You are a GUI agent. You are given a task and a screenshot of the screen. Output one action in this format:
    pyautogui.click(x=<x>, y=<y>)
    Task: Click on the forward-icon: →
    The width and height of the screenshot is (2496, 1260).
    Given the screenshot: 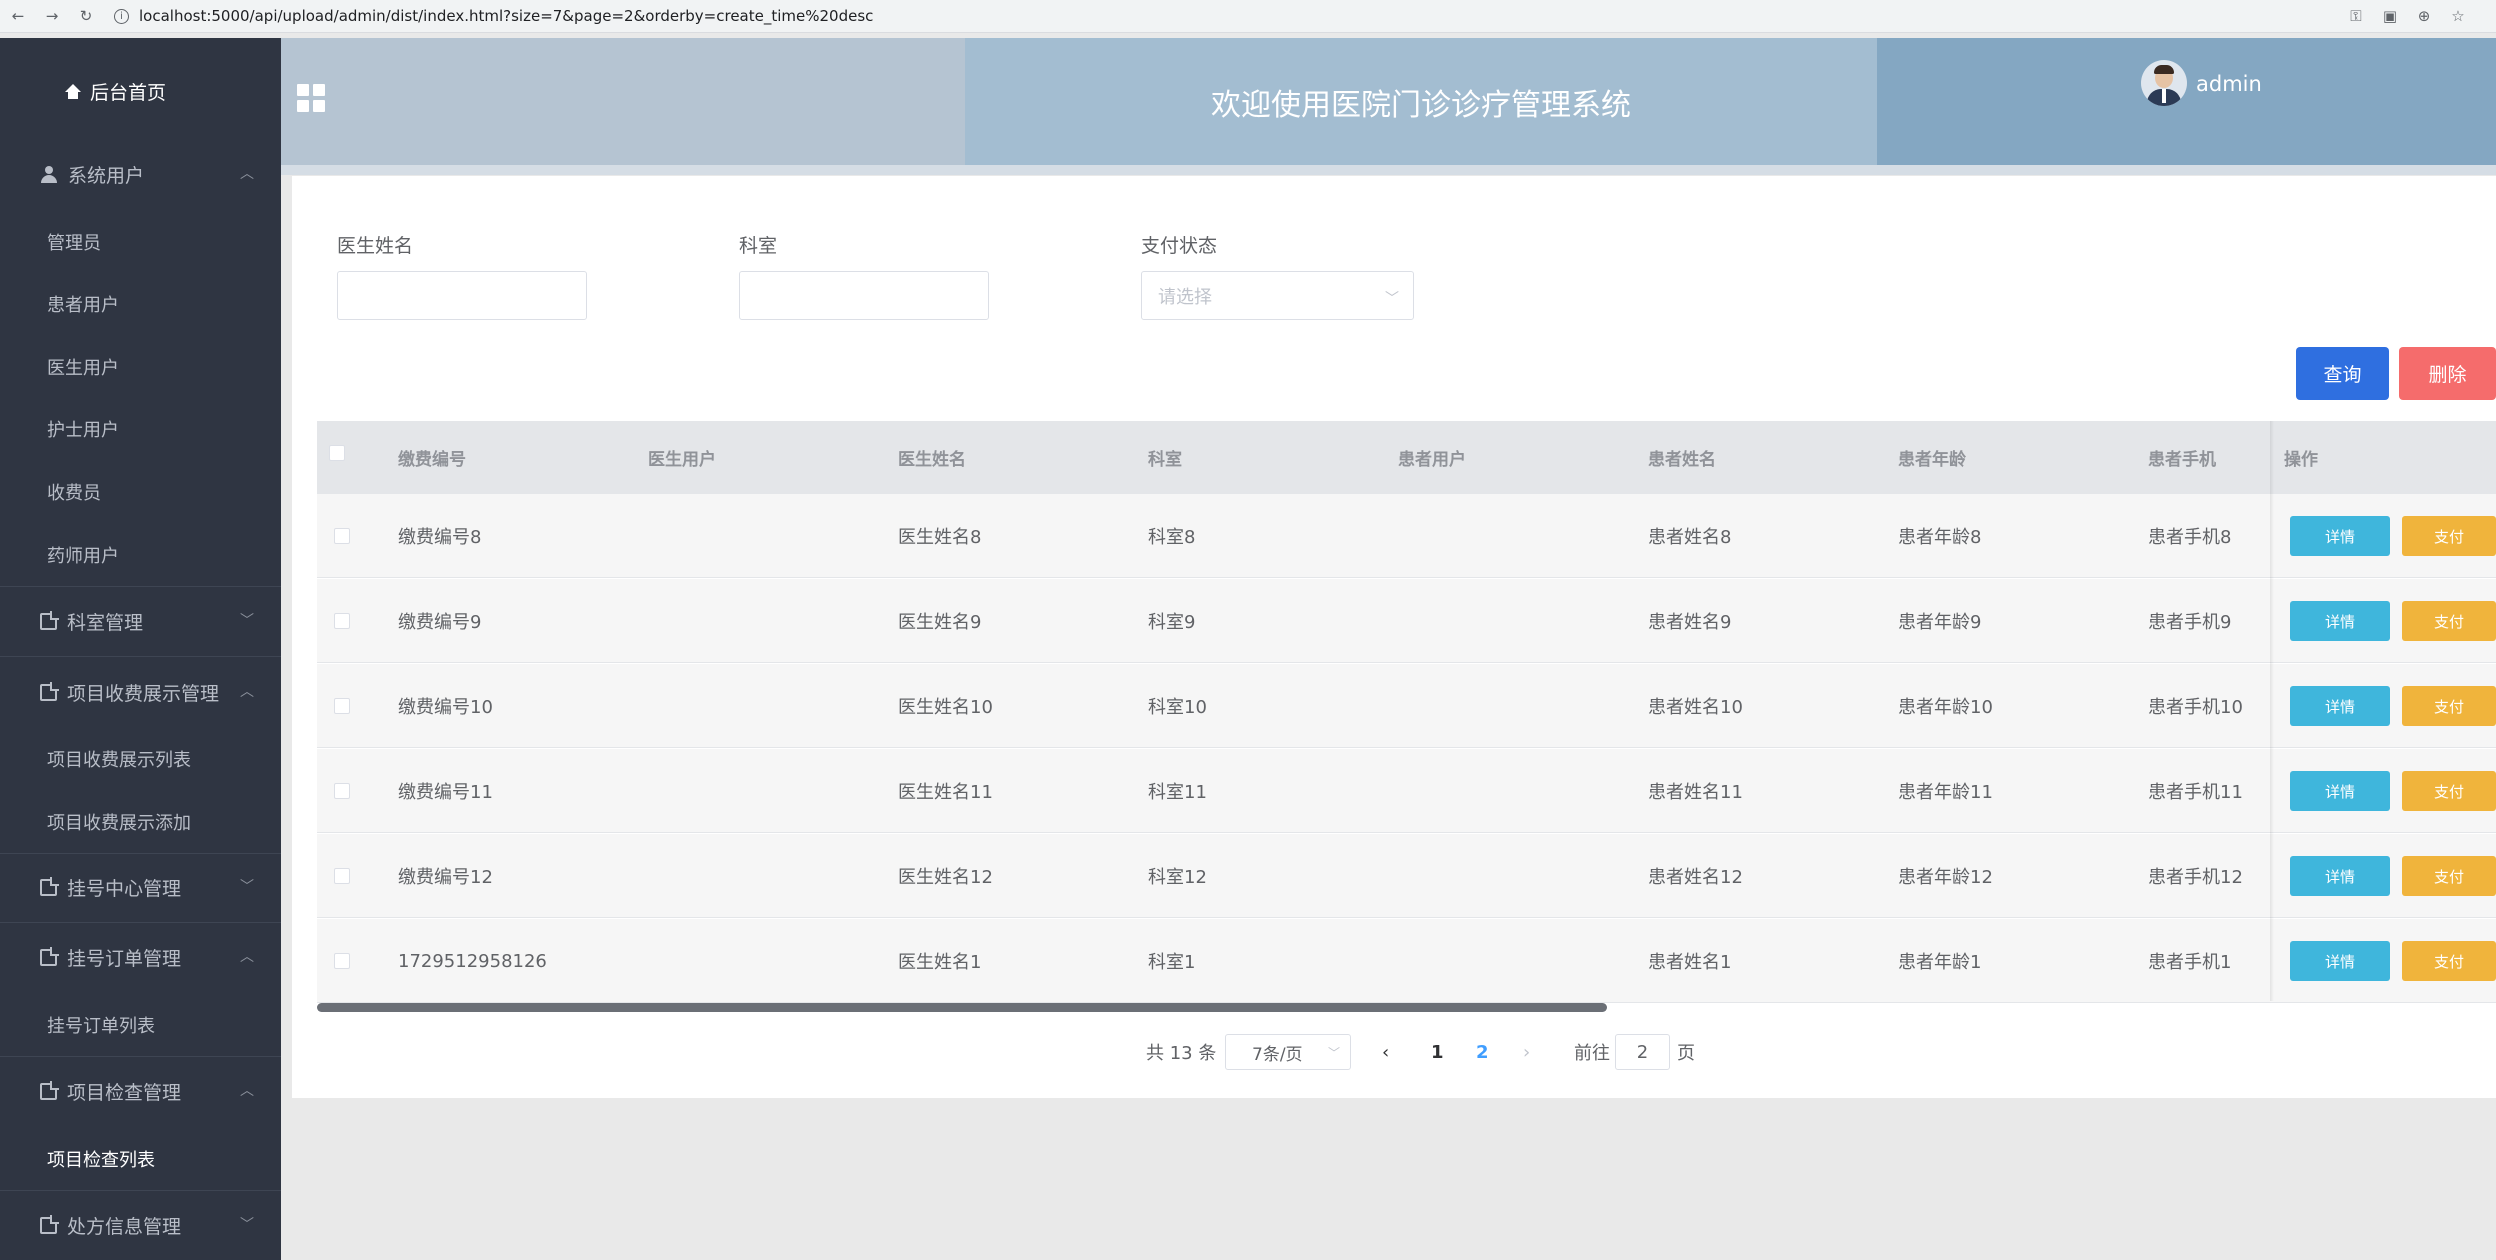 What is the action you would take?
    pyautogui.click(x=52, y=16)
    